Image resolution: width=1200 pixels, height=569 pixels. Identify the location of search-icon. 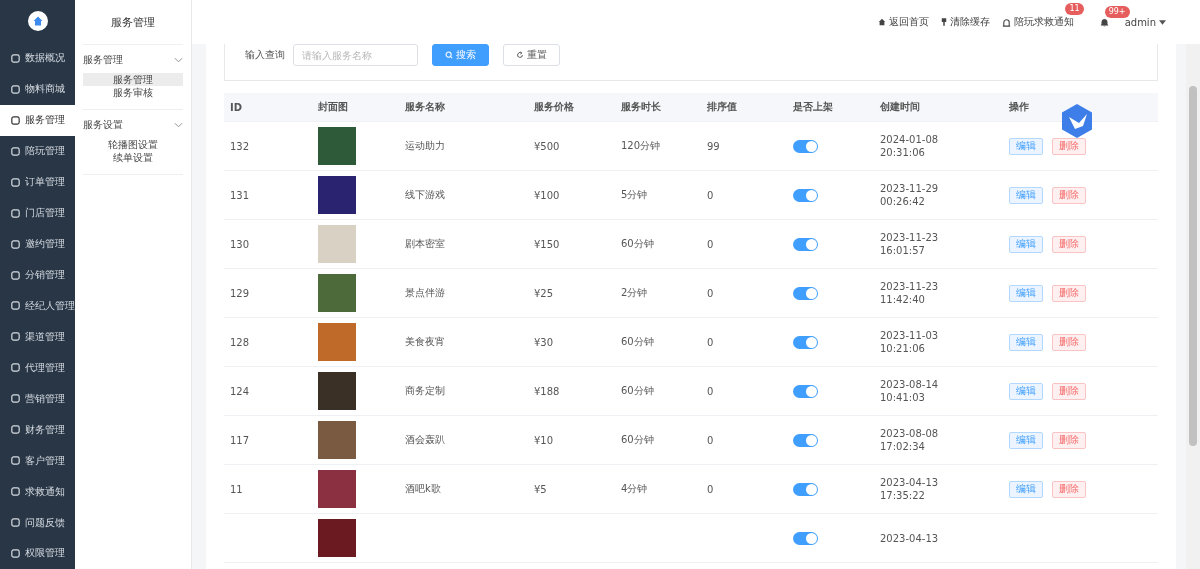
(449, 55).